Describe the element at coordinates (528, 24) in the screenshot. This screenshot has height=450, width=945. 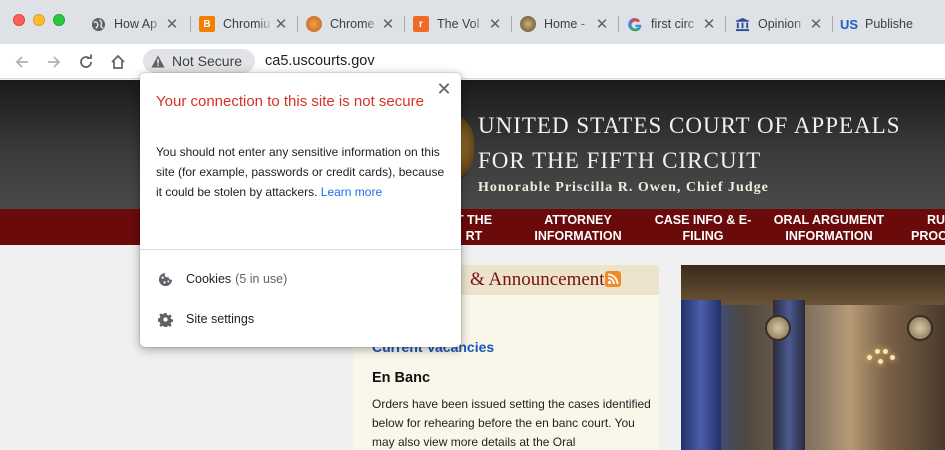
I see `seal-icon` at that location.